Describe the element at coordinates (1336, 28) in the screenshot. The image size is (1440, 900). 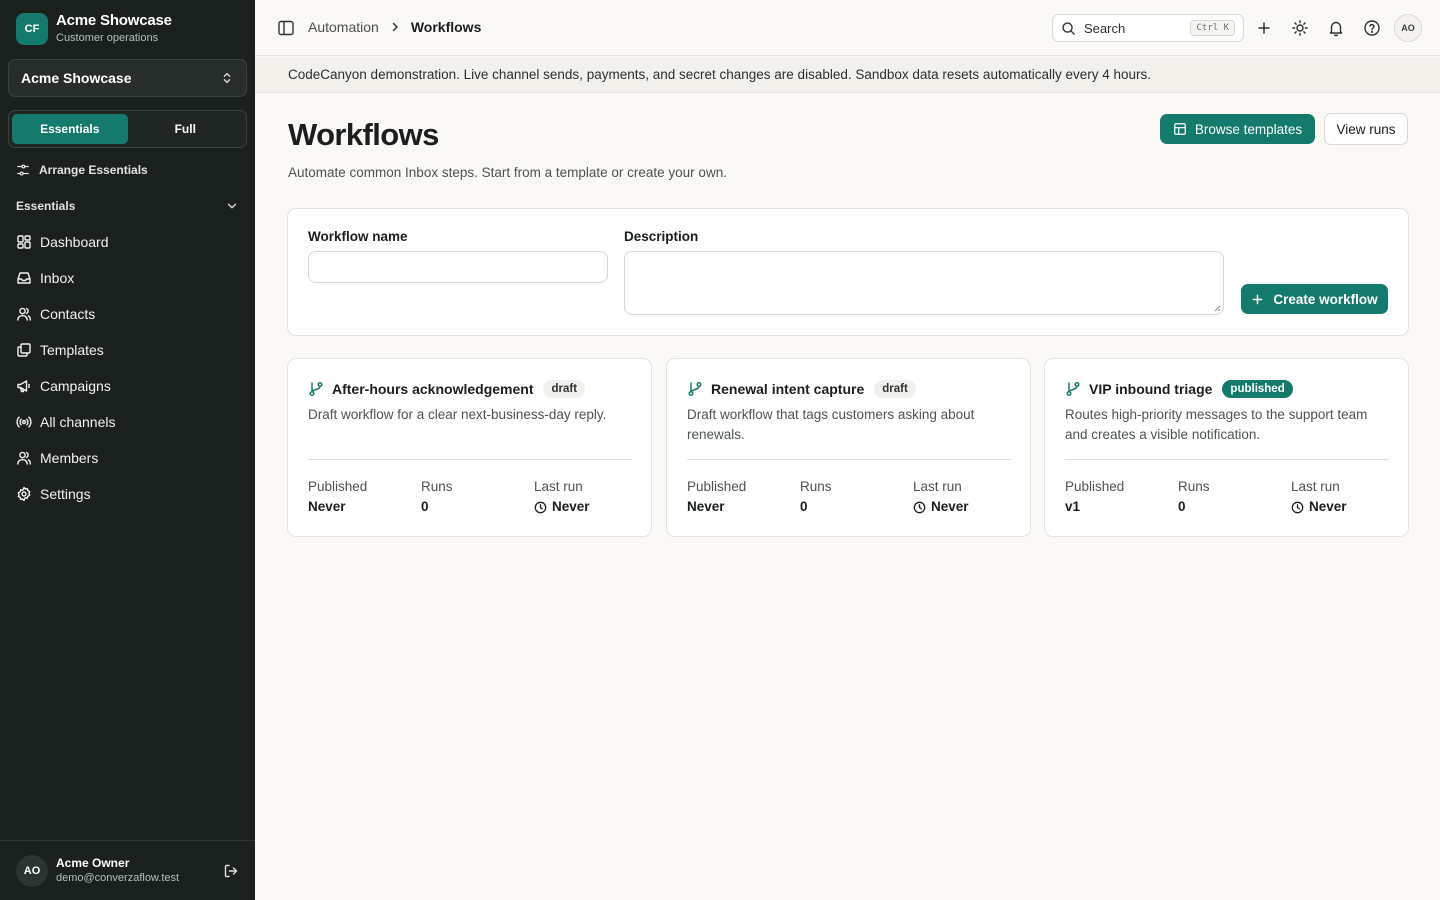
I see `bell-icon` at that location.